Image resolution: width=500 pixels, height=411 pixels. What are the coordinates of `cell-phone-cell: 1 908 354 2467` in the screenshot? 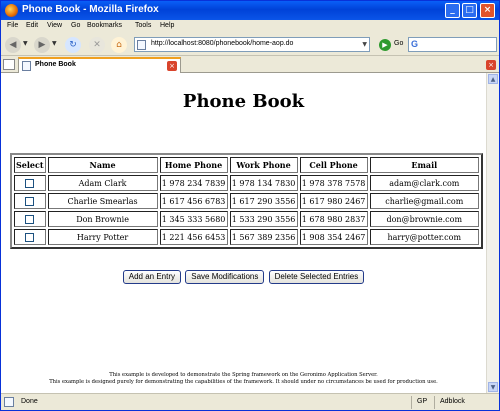 It's located at (333, 237).